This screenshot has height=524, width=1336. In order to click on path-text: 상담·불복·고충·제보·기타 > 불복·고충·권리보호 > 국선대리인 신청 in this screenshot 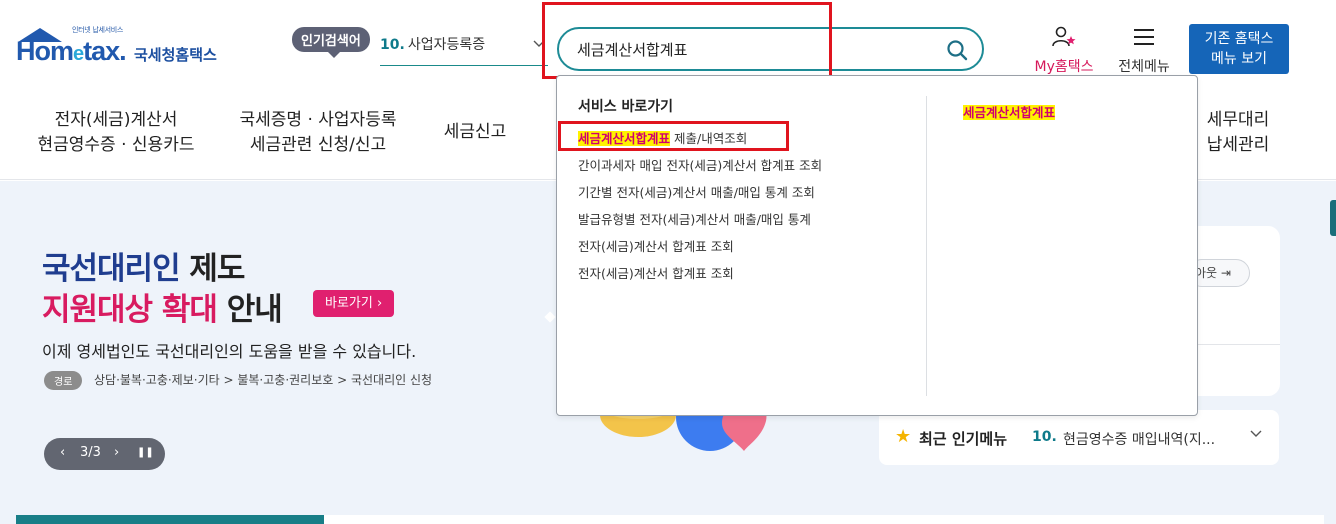, I will do `click(263, 380)`.